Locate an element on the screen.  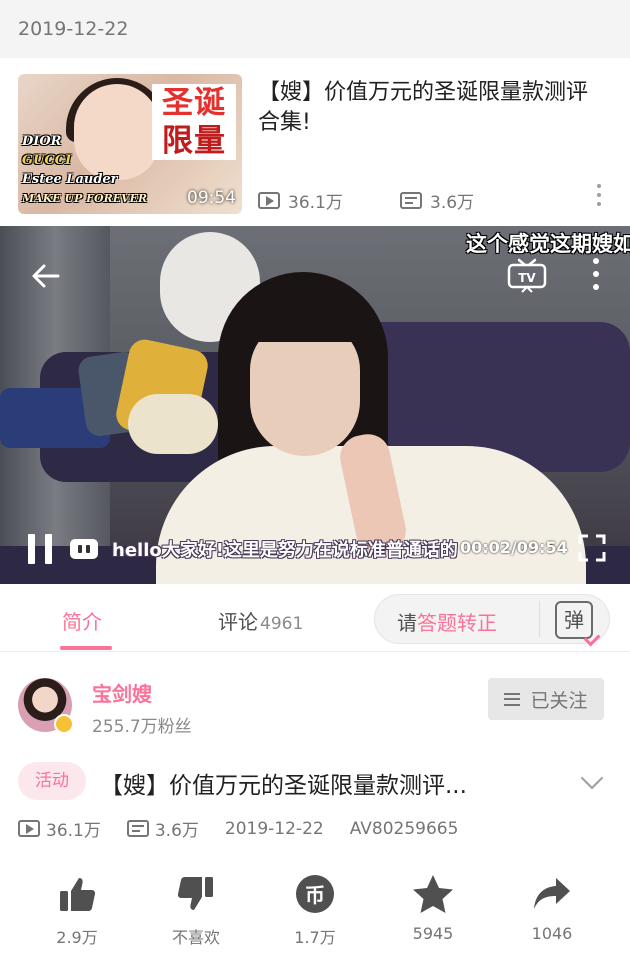
dislike-button: 不喜欢 is located at coordinates (196, 910).